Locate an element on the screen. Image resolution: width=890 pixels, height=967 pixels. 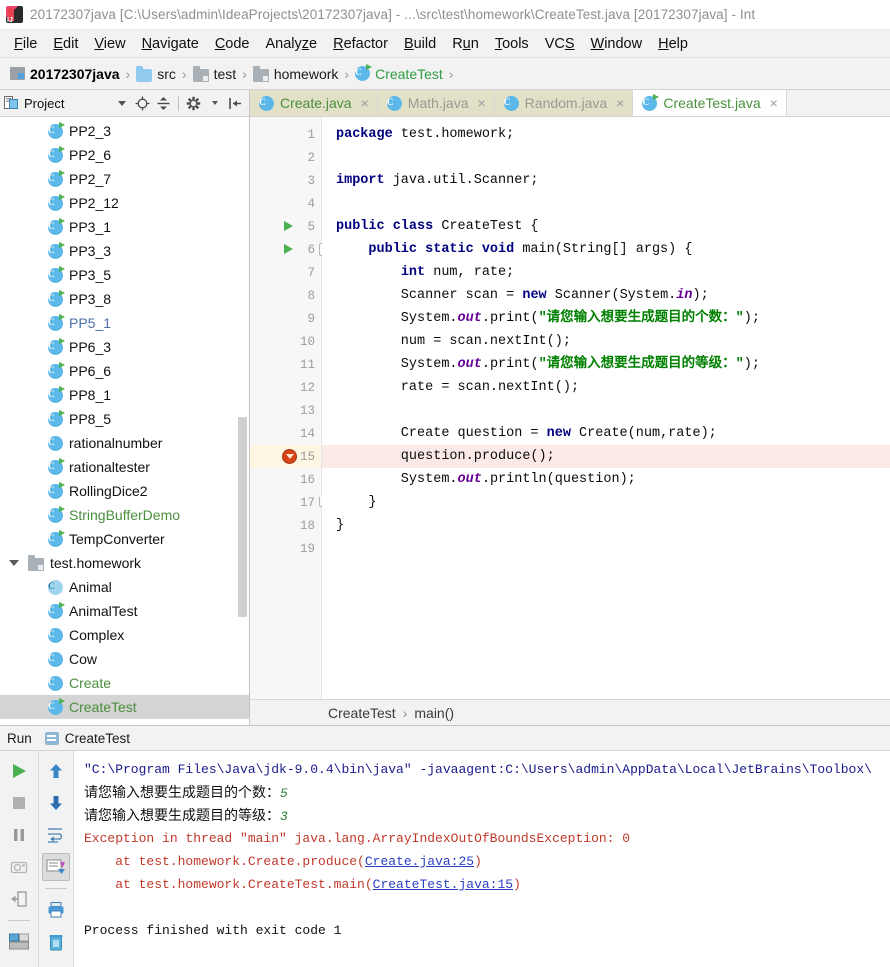
tree-item-test-homework: test.homework is located at coordinates (124, 563).